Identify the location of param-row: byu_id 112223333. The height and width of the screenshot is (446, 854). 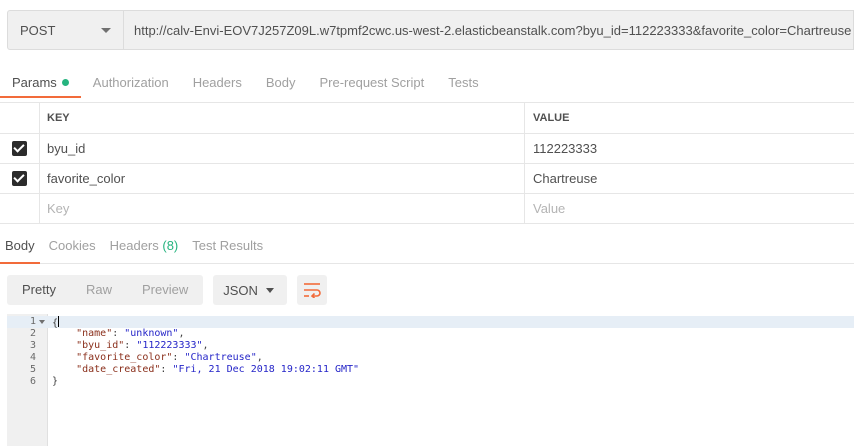
(427, 149).